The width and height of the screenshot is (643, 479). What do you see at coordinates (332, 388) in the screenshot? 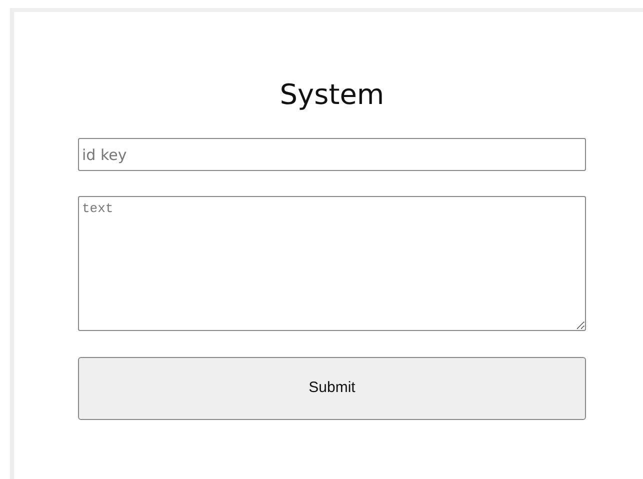
I see `submit-button: Submit` at bounding box center [332, 388].